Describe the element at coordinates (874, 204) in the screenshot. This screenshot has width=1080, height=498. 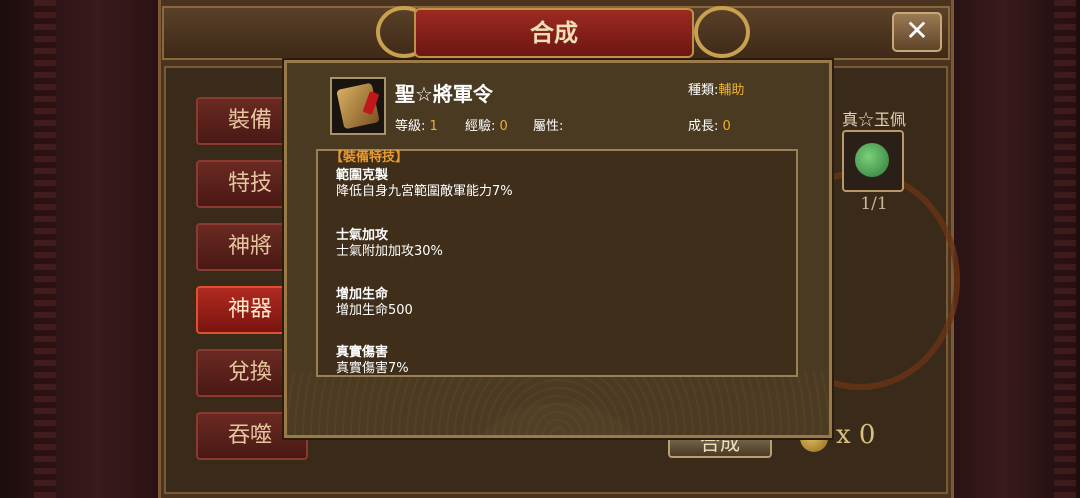
I see `material-count: 1/1` at that location.